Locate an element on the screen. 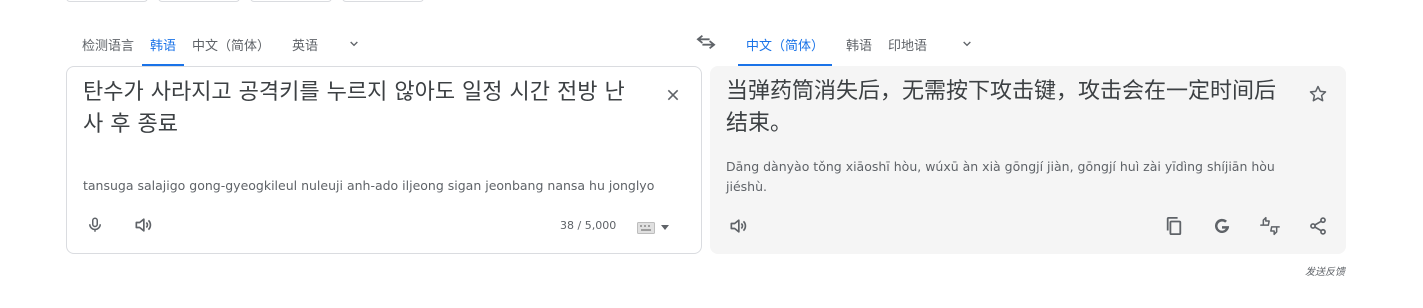 This screenshot has width=1423, height=308. star-icon is located at coordinates (1318, 93).